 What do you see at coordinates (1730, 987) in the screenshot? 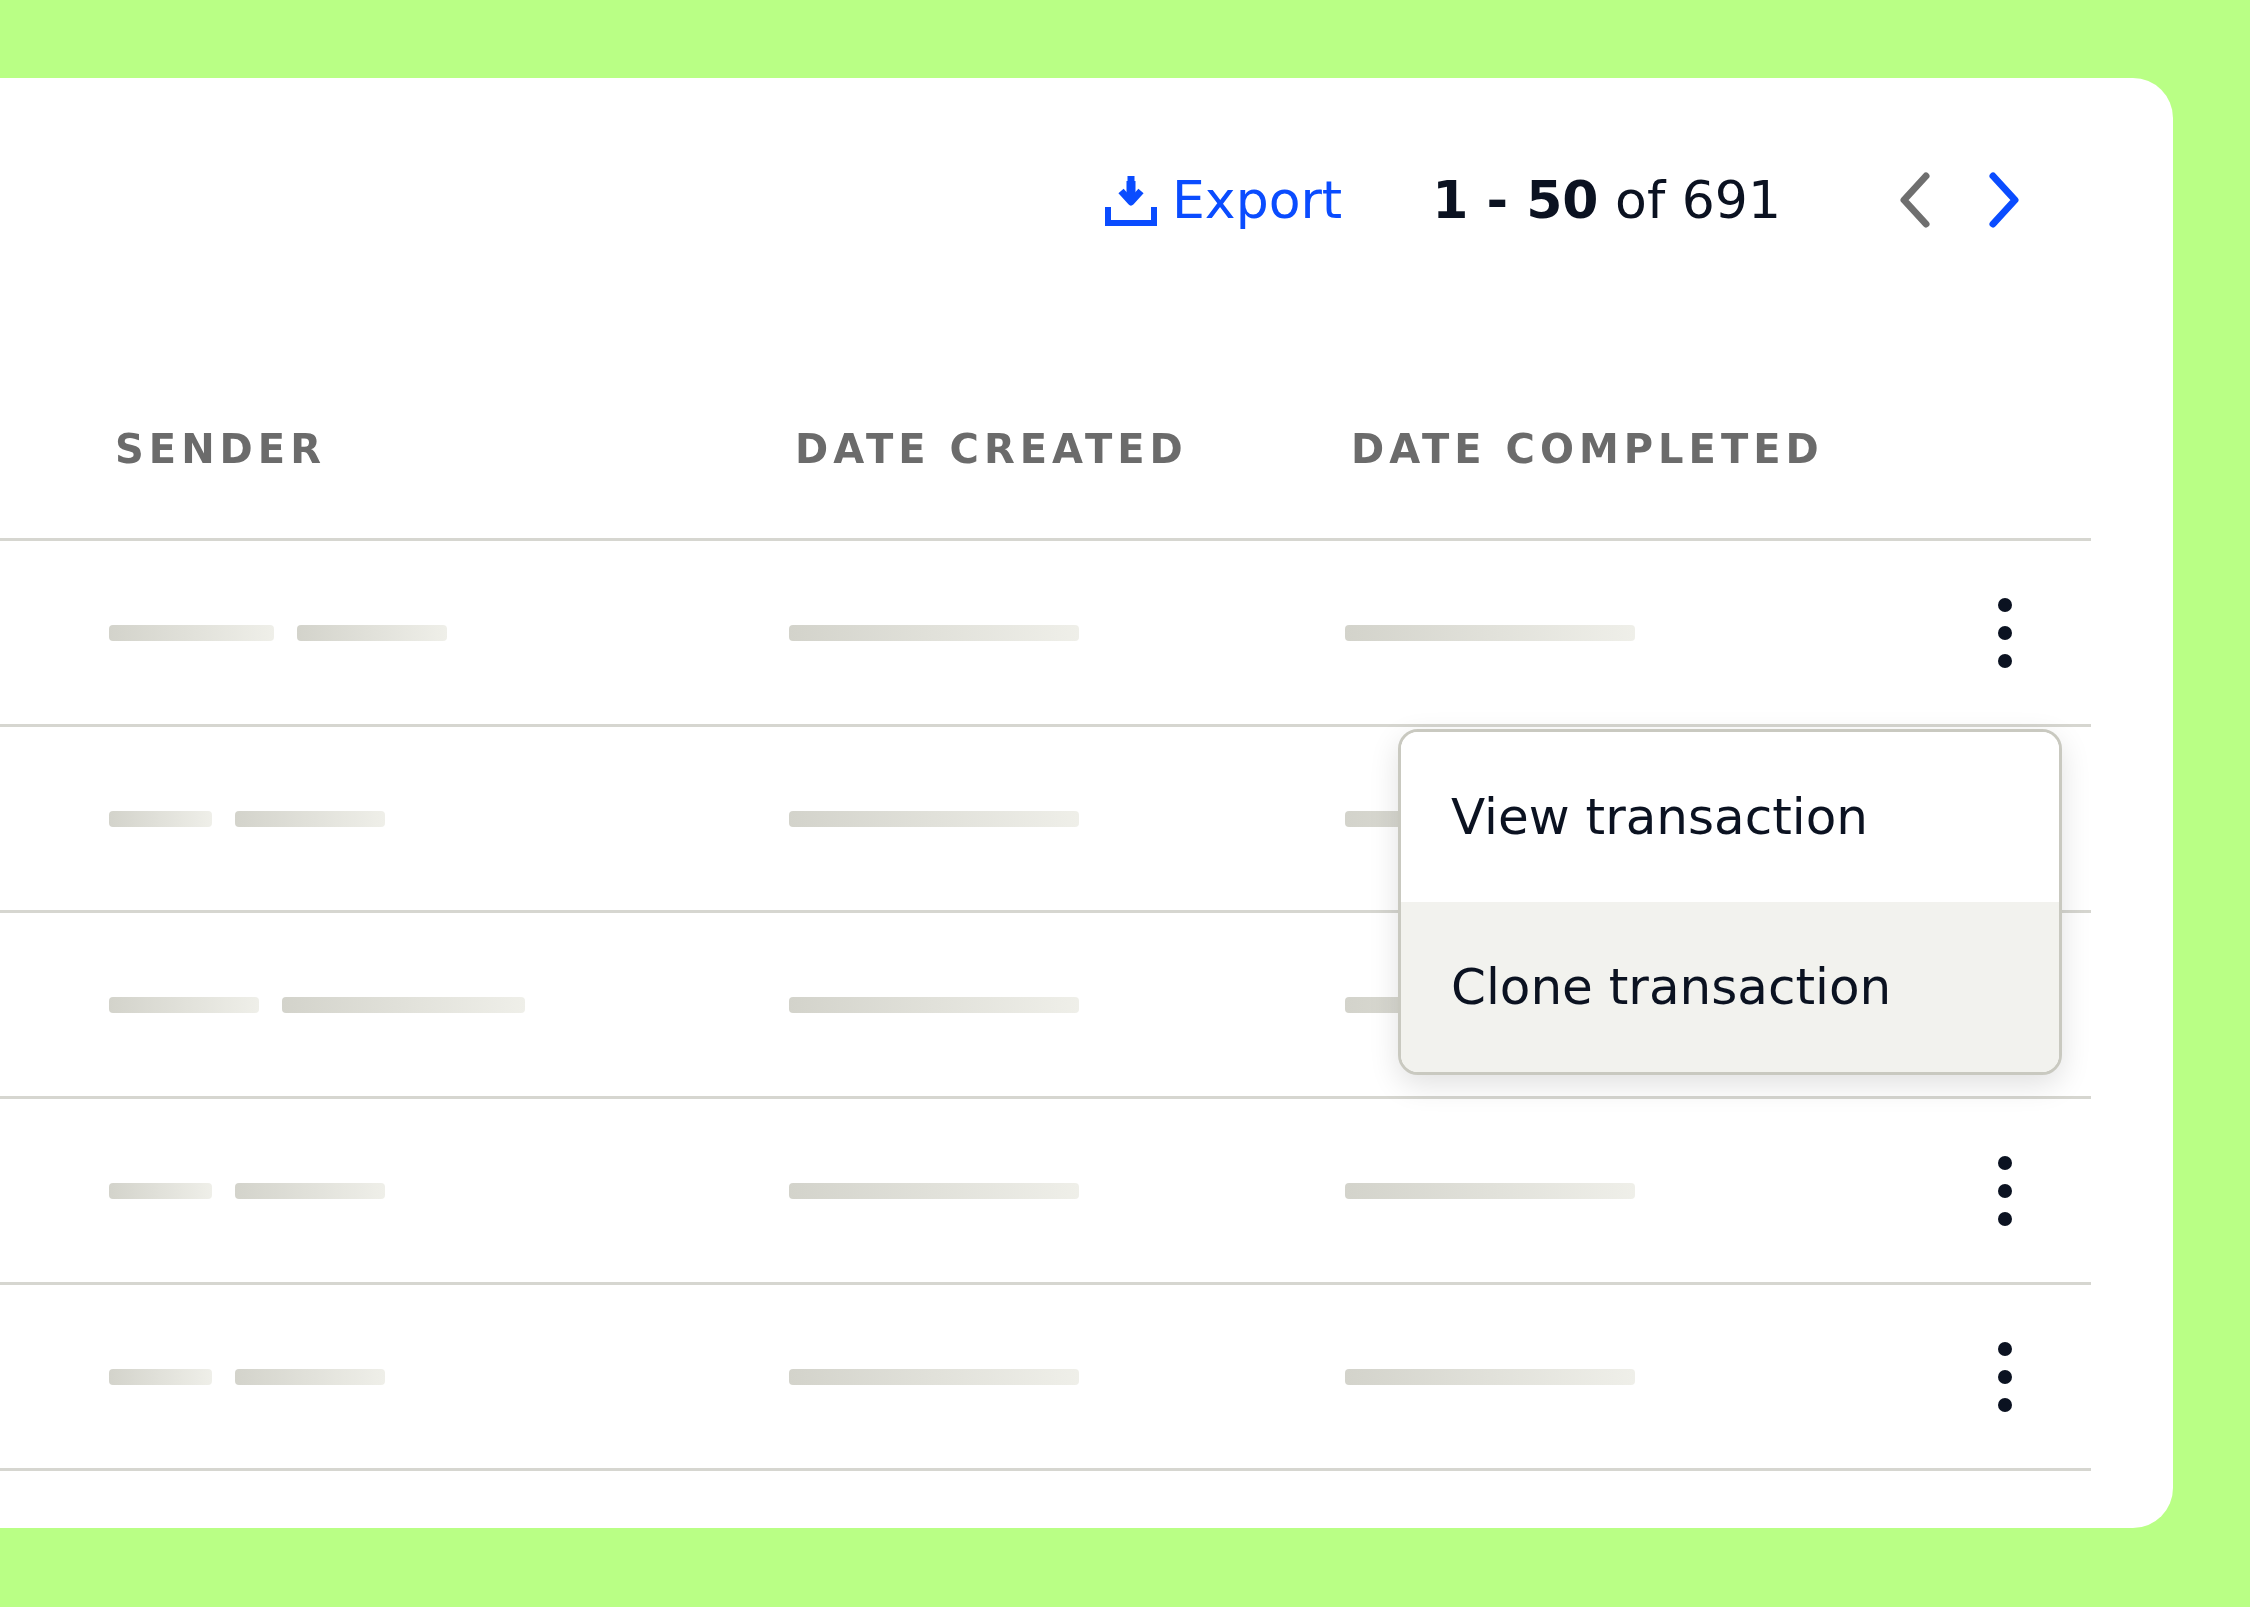
I see `menu-item: Clone transaction` at bounding box center [1730, 987].